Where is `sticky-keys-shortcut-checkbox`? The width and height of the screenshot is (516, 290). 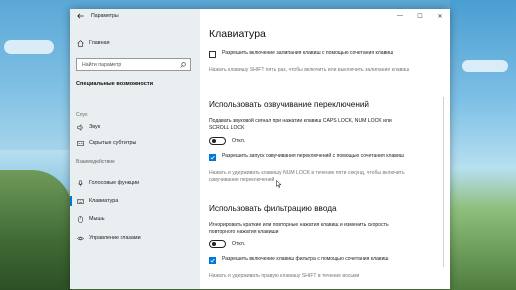 sticky-keys-shortcut-checkbox is located at coordinates (212, 54).